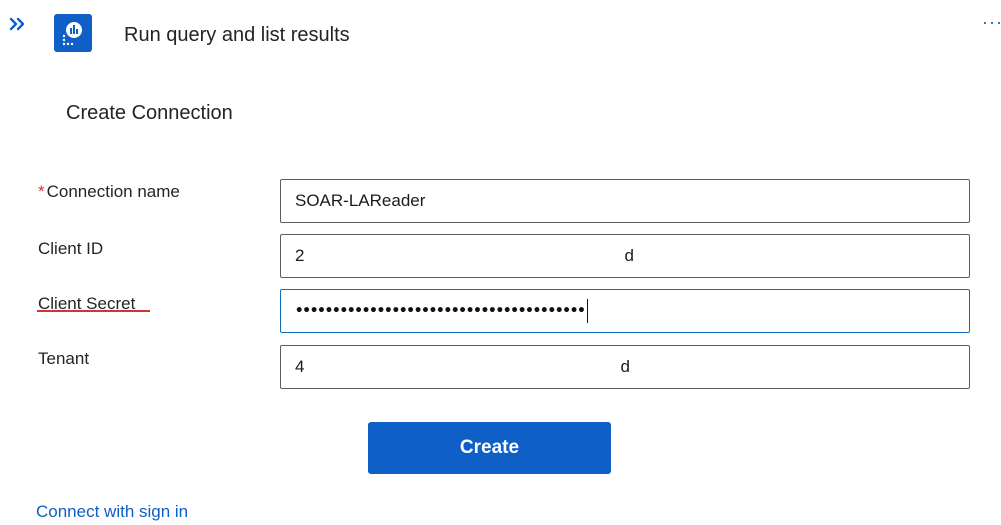 The height and width of the screenshot is (525, 1001). I want to click on connection-name-input: SOAR-LAReader, so click(625, 201).